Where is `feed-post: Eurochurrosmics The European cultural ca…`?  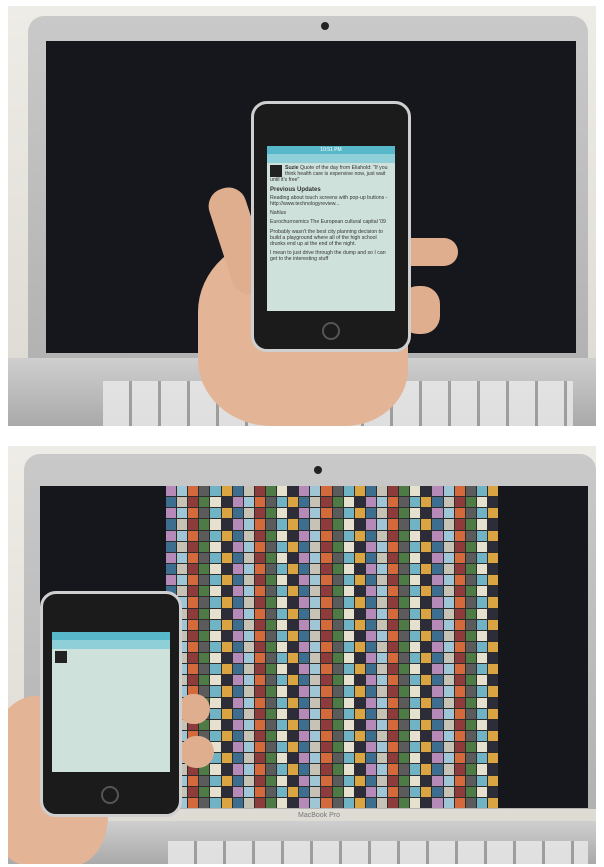 feed-post: Eurochurrosmics The European cultural ca… is located at coordinates (331, 222).